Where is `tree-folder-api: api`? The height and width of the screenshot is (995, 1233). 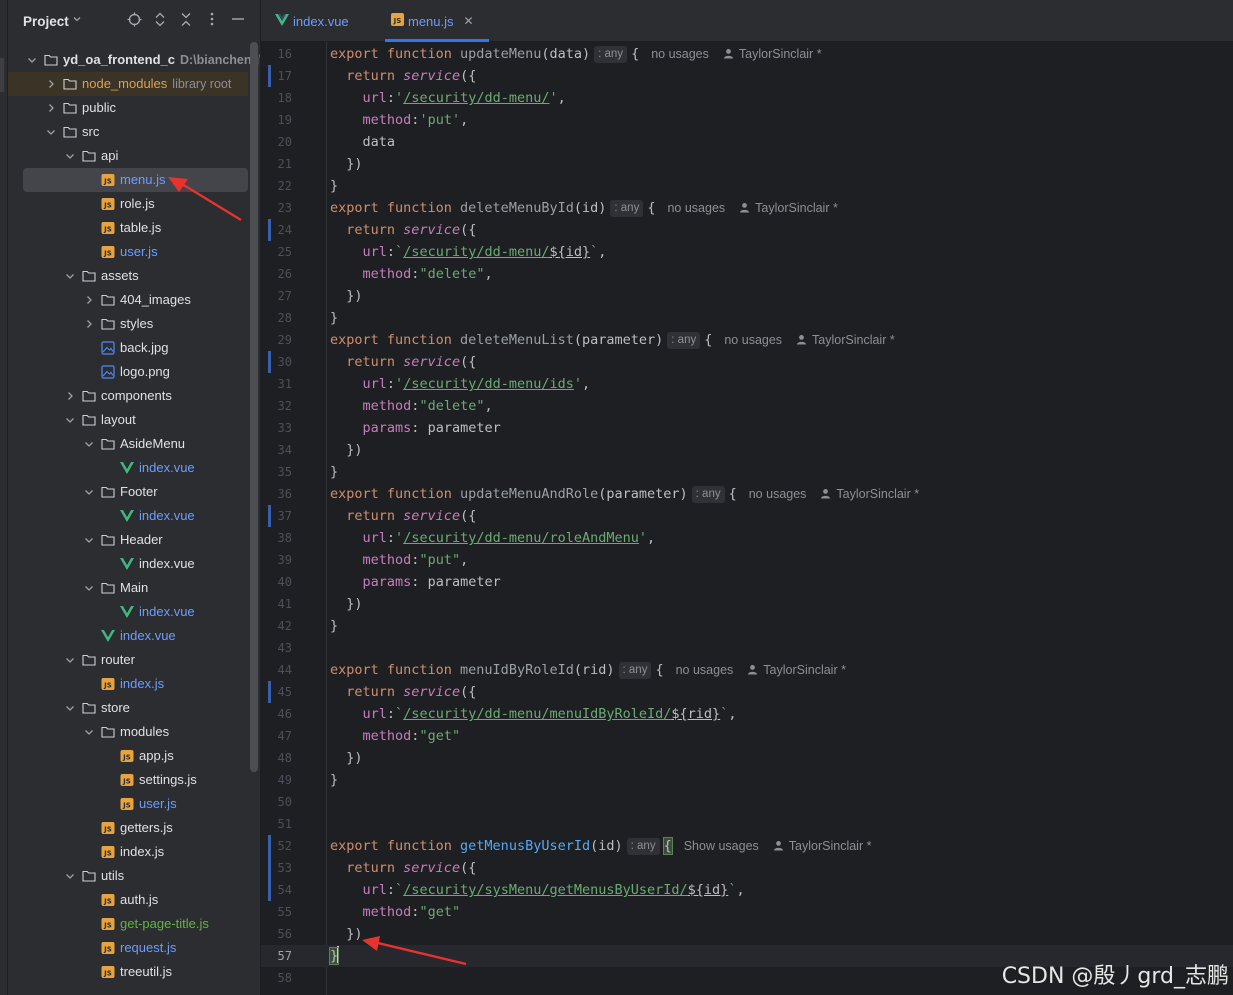
tree-folder-api: api is located at coordinates (128, 156).